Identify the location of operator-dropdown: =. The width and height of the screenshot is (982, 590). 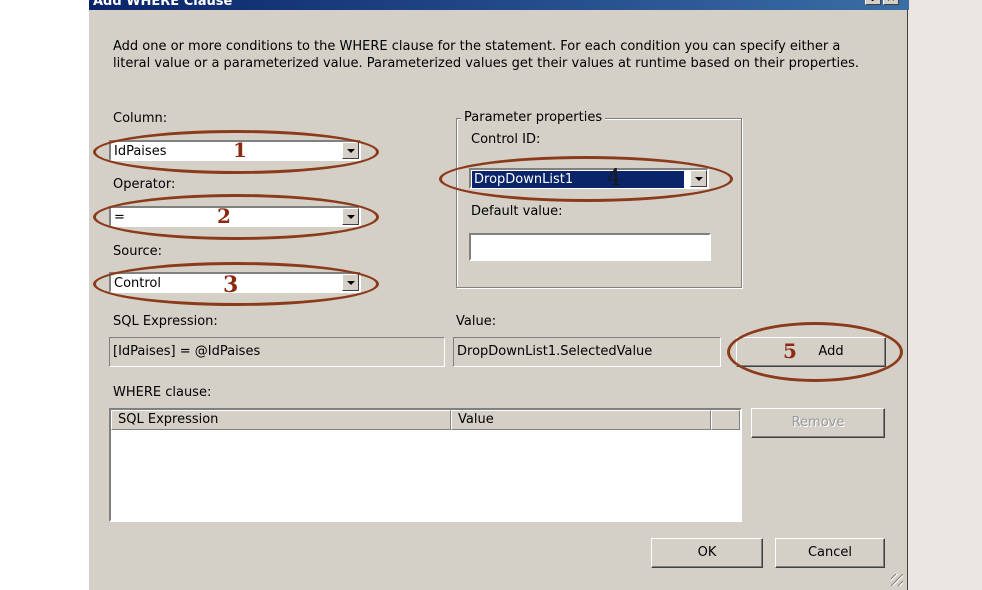
(235, 216).